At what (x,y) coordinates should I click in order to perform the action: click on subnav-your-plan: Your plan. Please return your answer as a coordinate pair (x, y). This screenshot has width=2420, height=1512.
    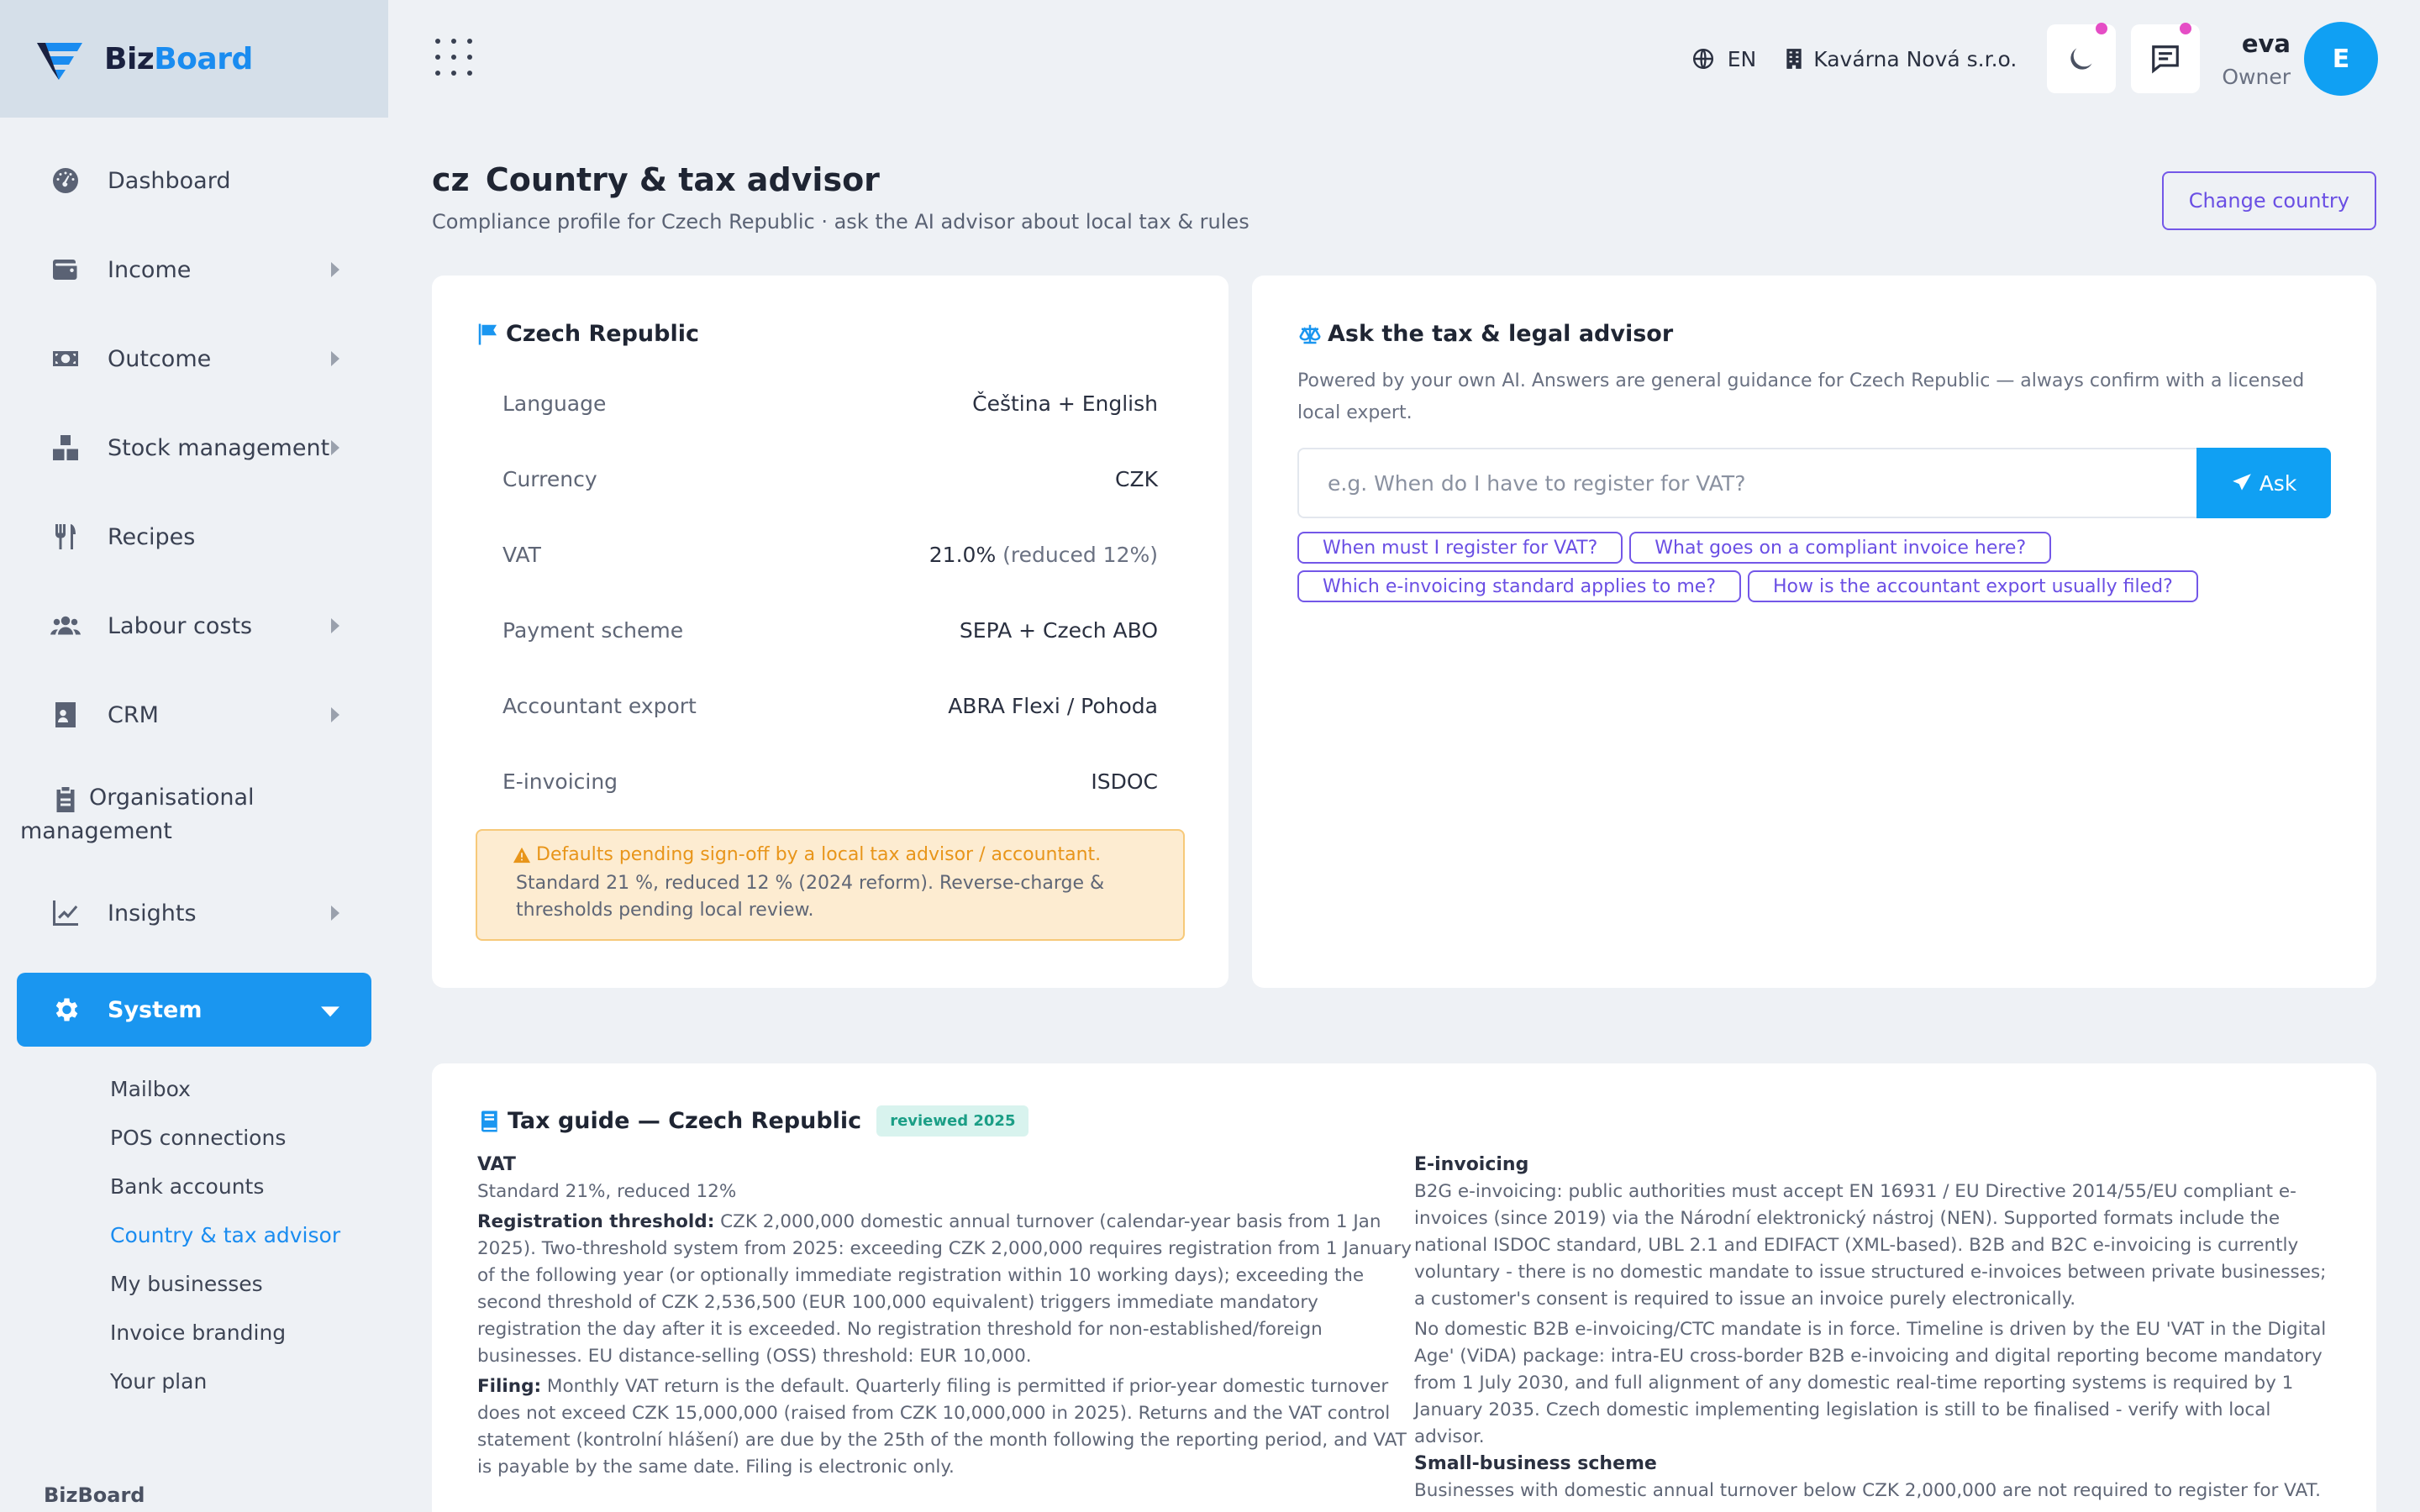
    Looking at the image, I should click on (194, 1381).